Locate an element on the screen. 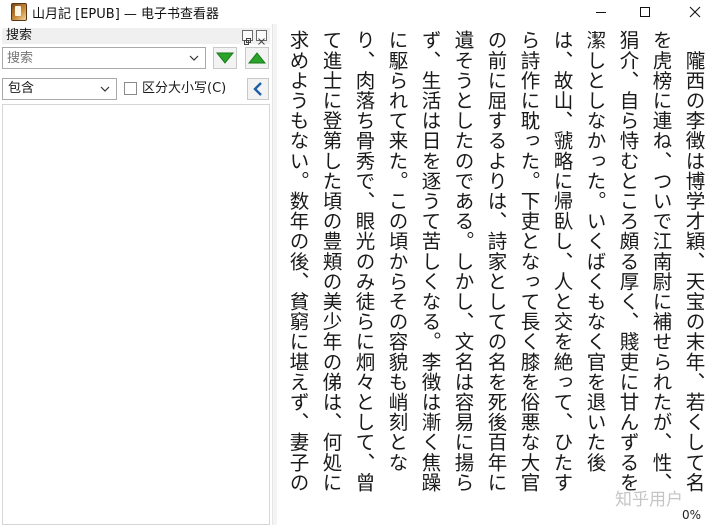  search-panel-header: 搜索 is located at coordinates (136, 36).